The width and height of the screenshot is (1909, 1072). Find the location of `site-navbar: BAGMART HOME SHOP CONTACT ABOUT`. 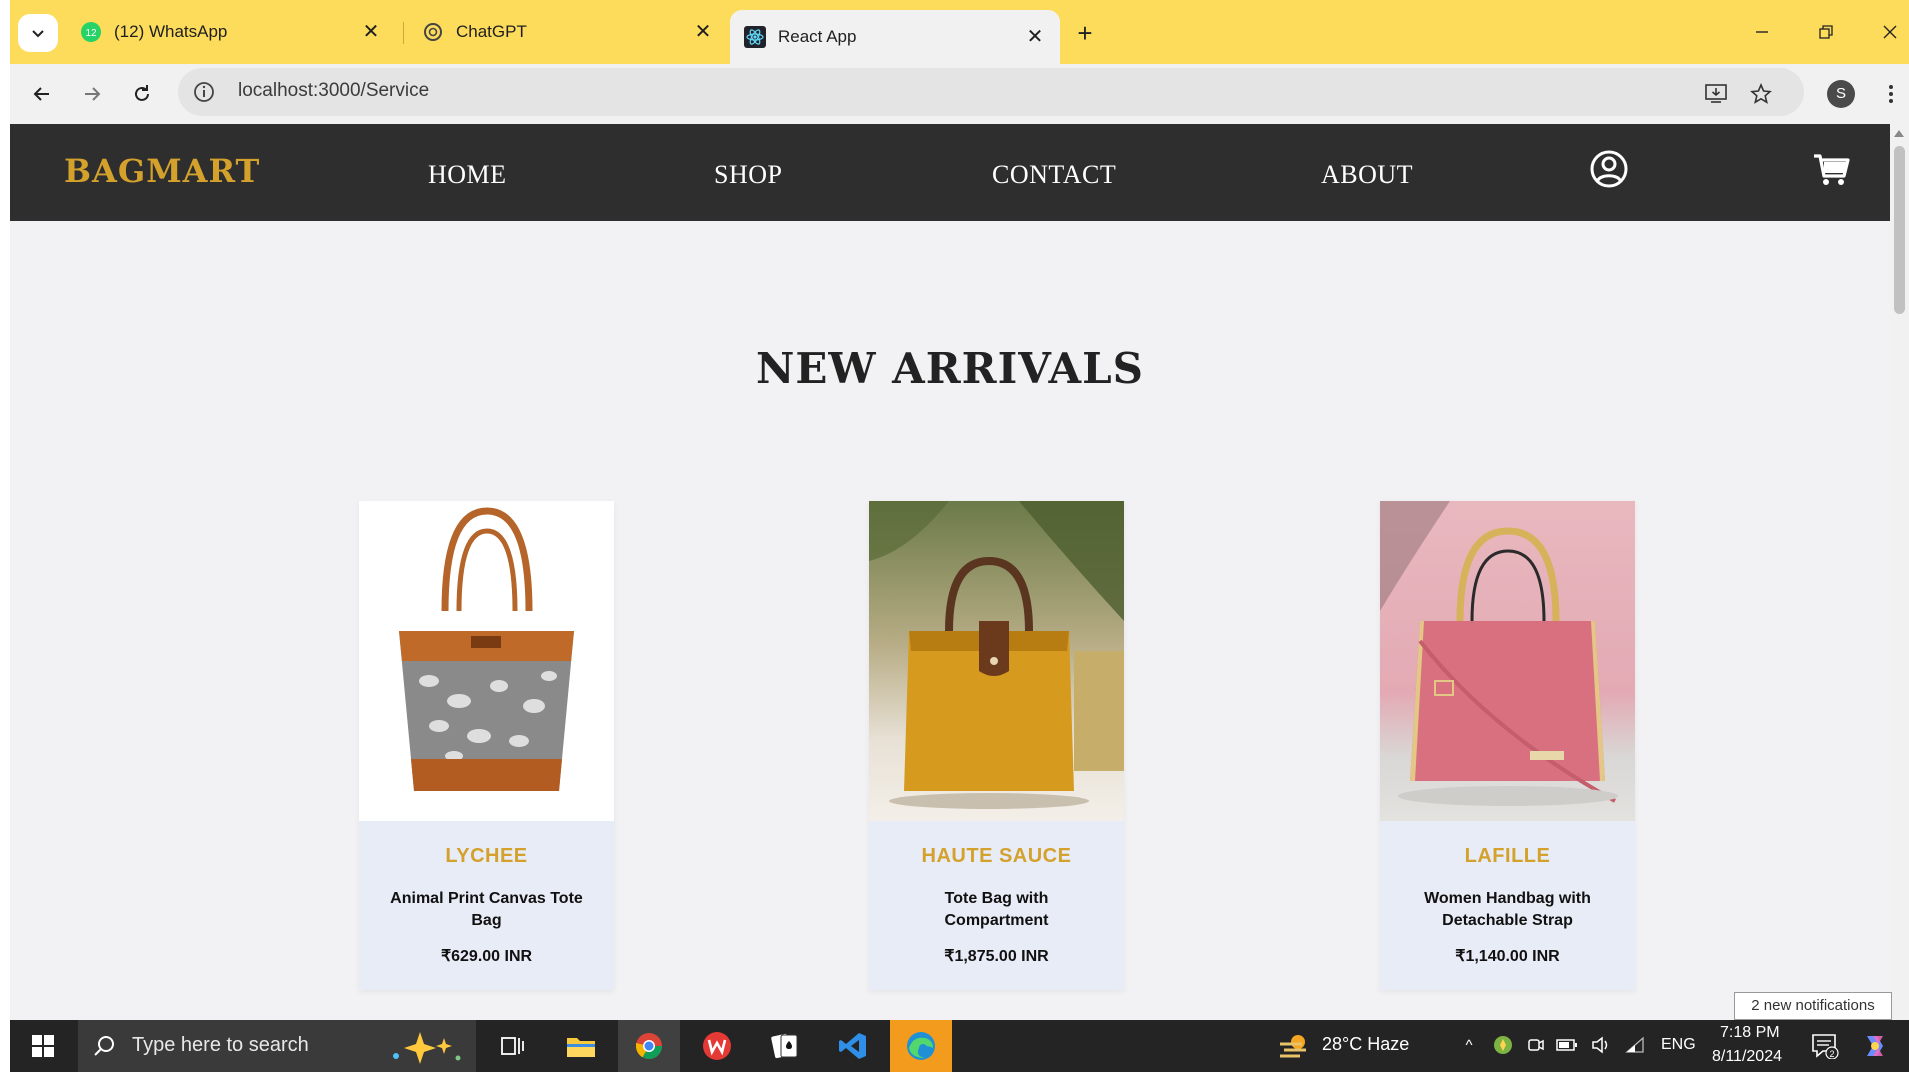

site-navbar: BAGMART HOME SHOP CONTACT ABOUT is located at coordinates (950, 172).